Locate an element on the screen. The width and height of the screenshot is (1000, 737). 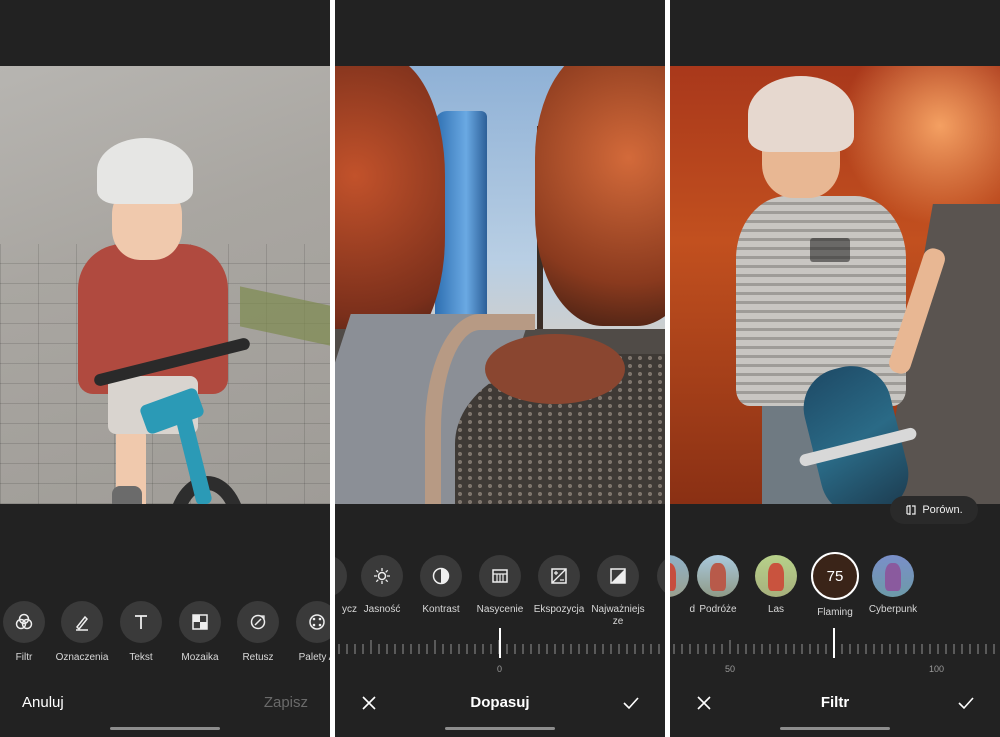
tool-brightness: Jasność is located at coordinates (382, 585).